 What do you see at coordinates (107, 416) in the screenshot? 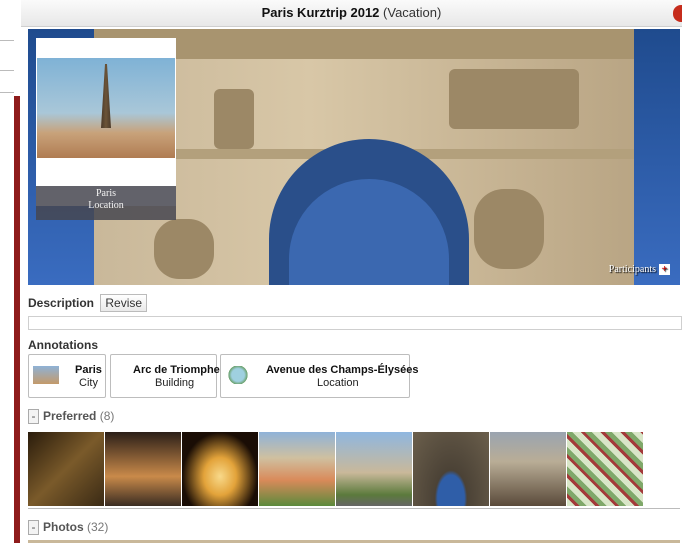
I see `preferred-count: (8)` at bounding box center [107, 416].